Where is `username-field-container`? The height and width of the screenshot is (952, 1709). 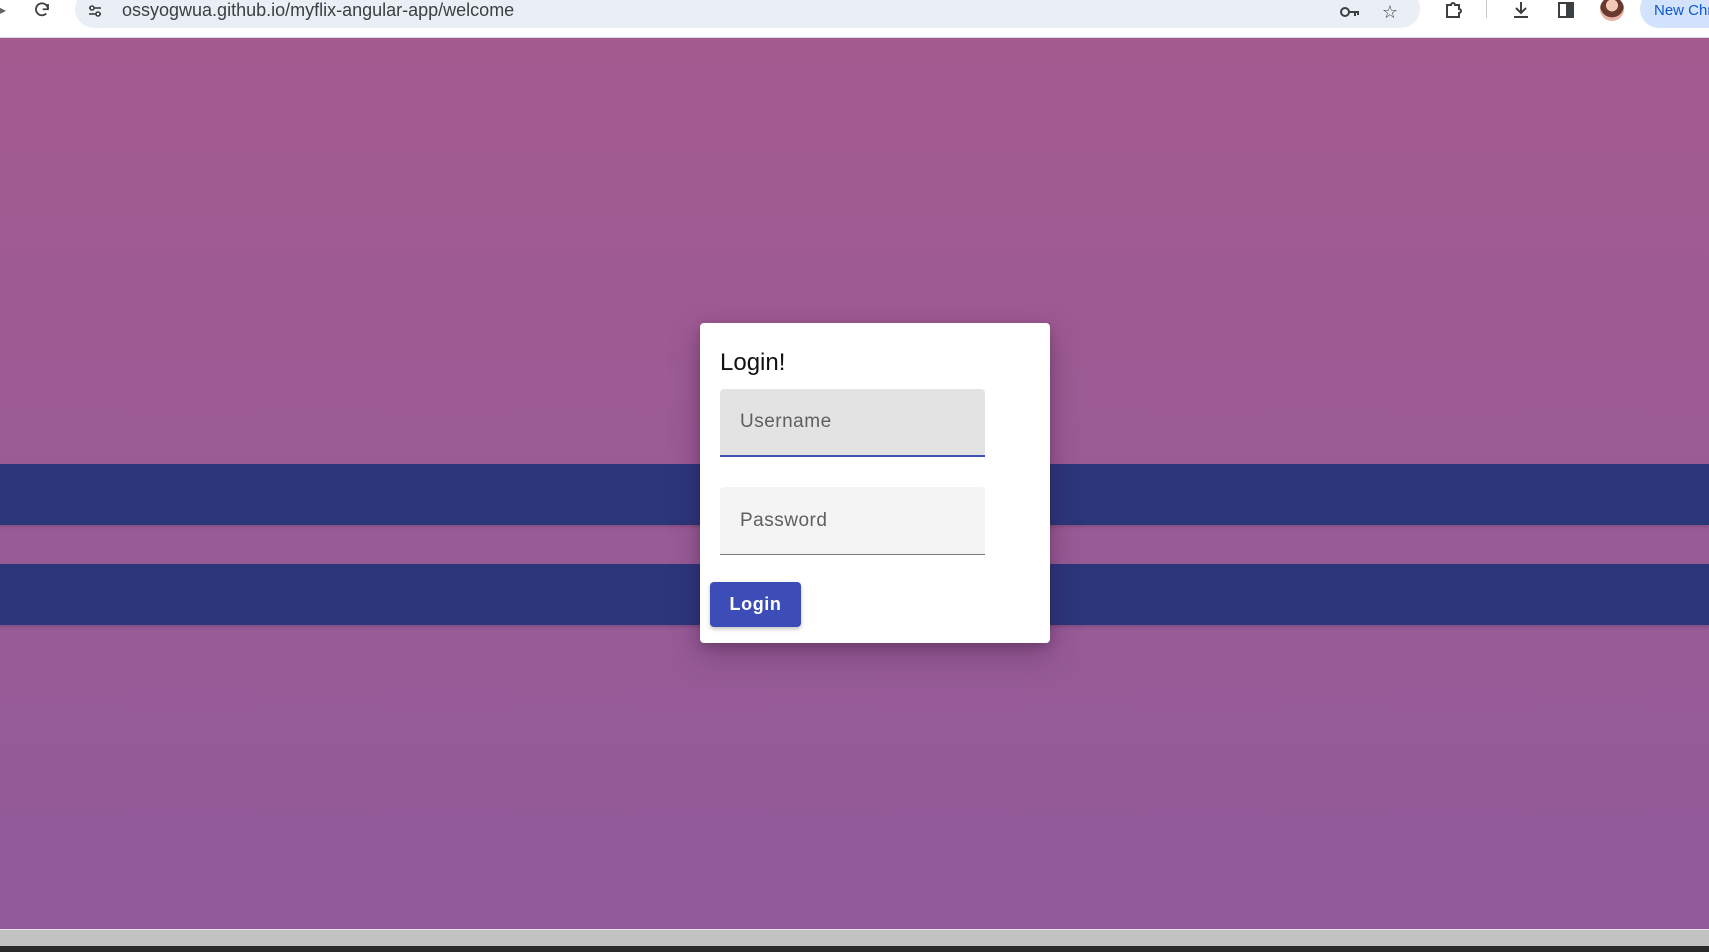 username-field-container is located at coordinates (852, 423).